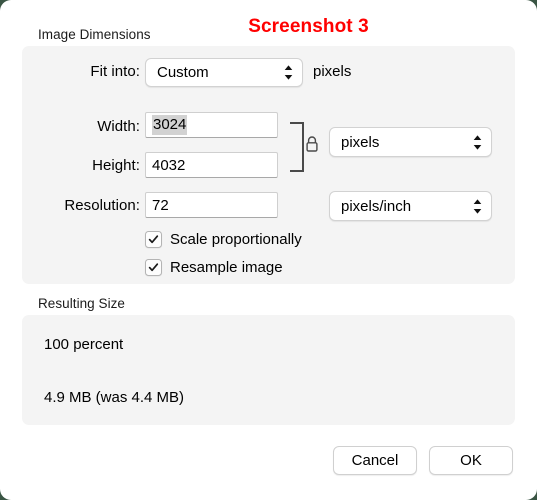  What do you see at coordinates (312, 144) in the screenshot?
I see `lock-closed-icon` at bounding box center [312, 144].